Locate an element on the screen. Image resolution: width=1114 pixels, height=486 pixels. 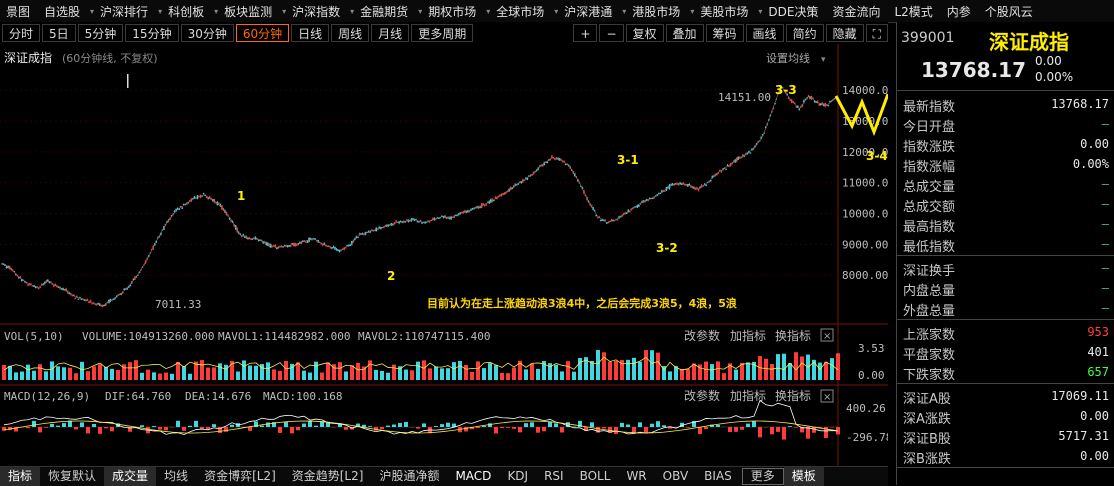
tab-0: 指标 is located at coordinates (20, 476).